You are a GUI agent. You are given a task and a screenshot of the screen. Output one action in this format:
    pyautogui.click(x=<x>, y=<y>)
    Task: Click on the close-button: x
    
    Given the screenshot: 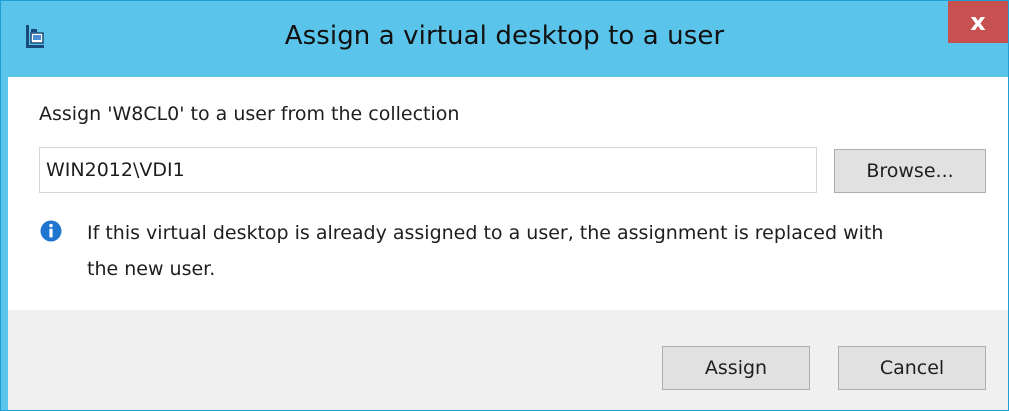 What is the action you would take?
    pyautogui.click(x=978, y=22)
    